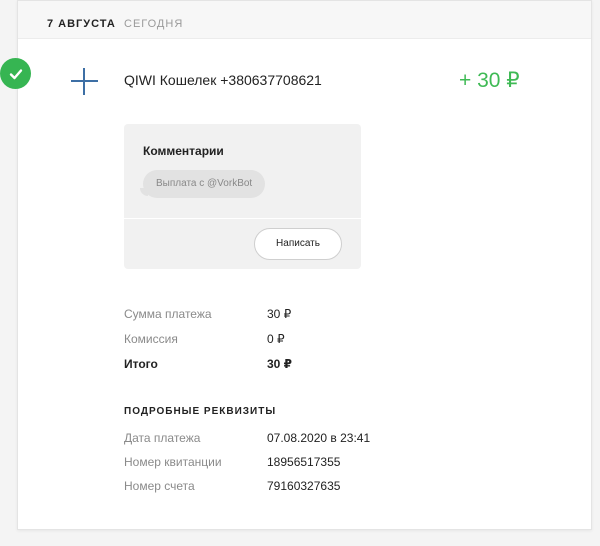 The height and width of the screenshot is (546, 600). I want to click on relative-date-label: СЕГОДНЯ, so click(154, 24).